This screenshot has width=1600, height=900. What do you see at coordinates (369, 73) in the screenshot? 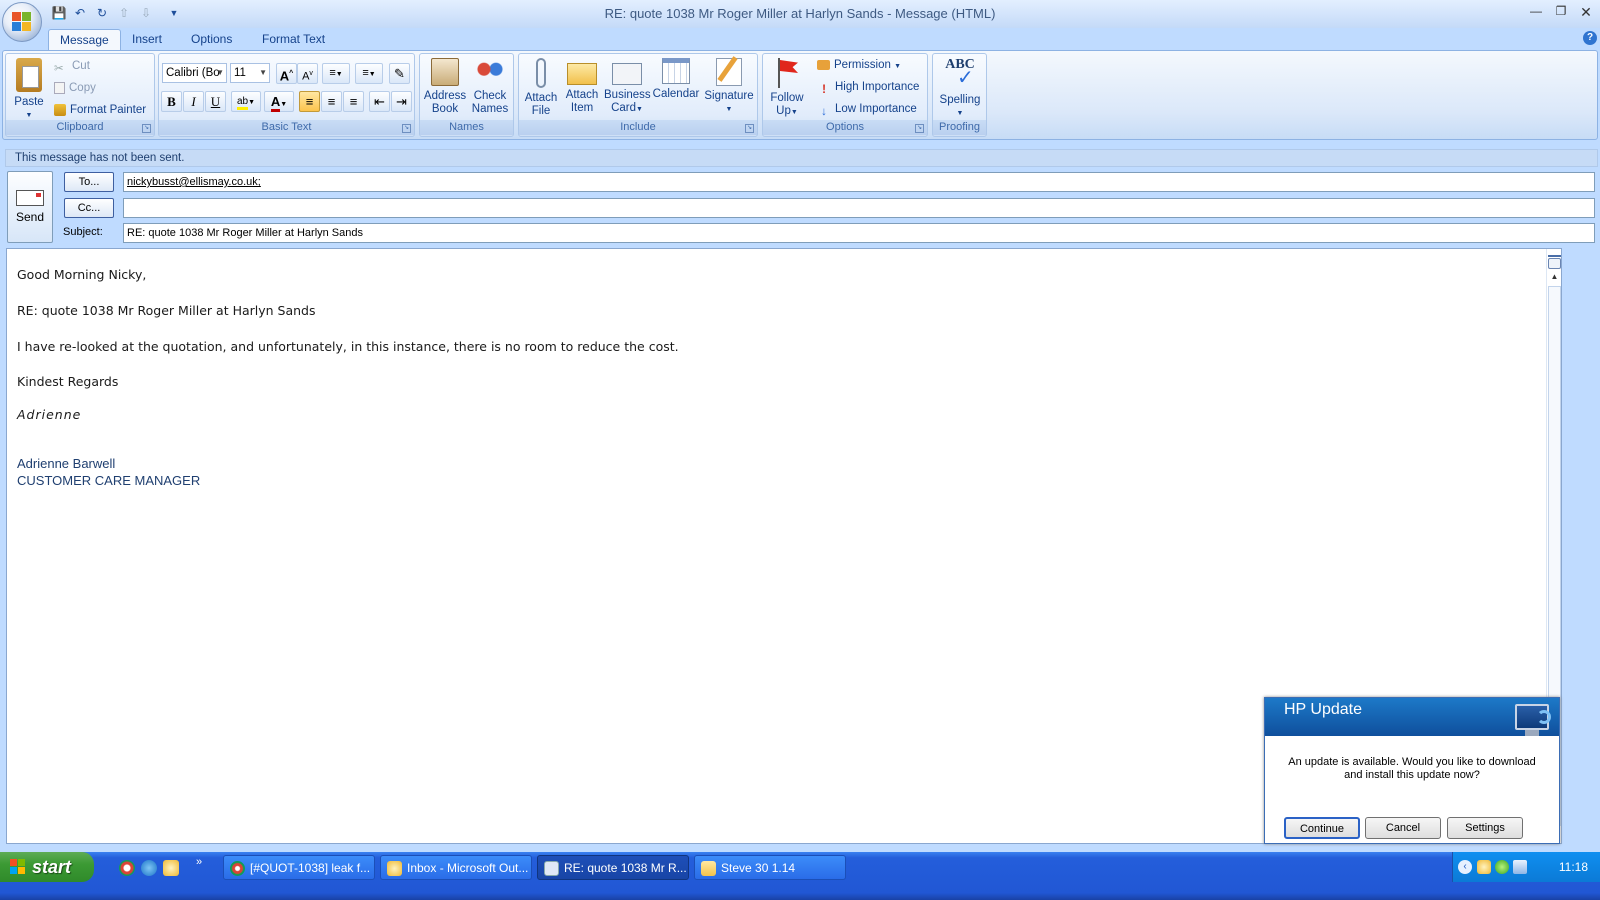
I see `numbering-button: ≡▼` at bounding box center [369, 73].